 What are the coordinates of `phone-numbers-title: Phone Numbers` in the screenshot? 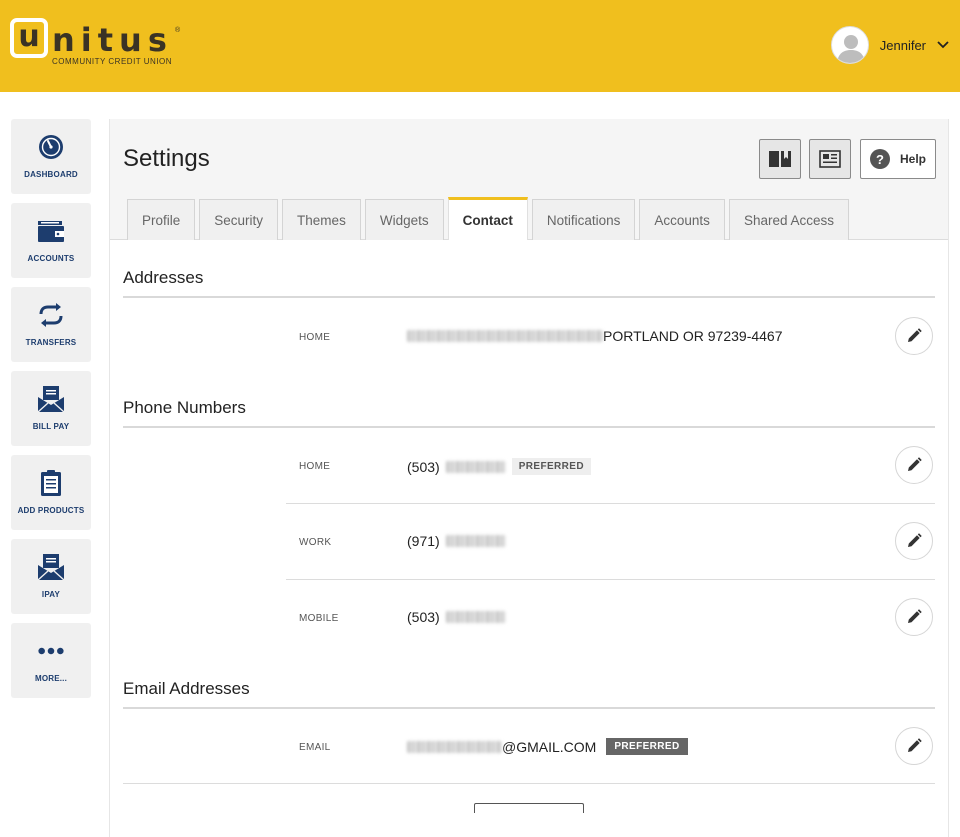 It's located at (184, 407).